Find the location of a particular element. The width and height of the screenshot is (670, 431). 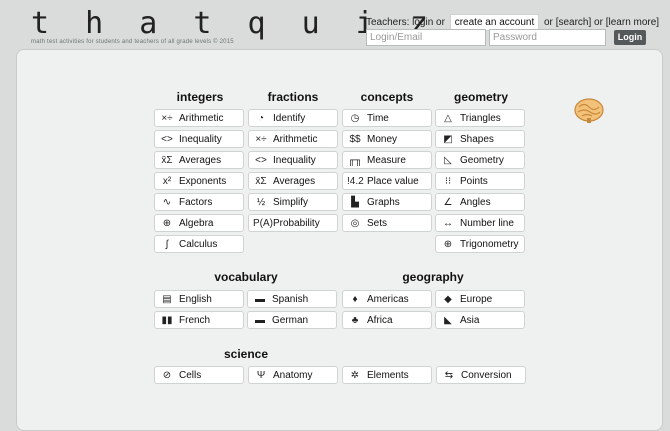

geography-africa-button: ♣ Africa is located at coordinates (387, 320).